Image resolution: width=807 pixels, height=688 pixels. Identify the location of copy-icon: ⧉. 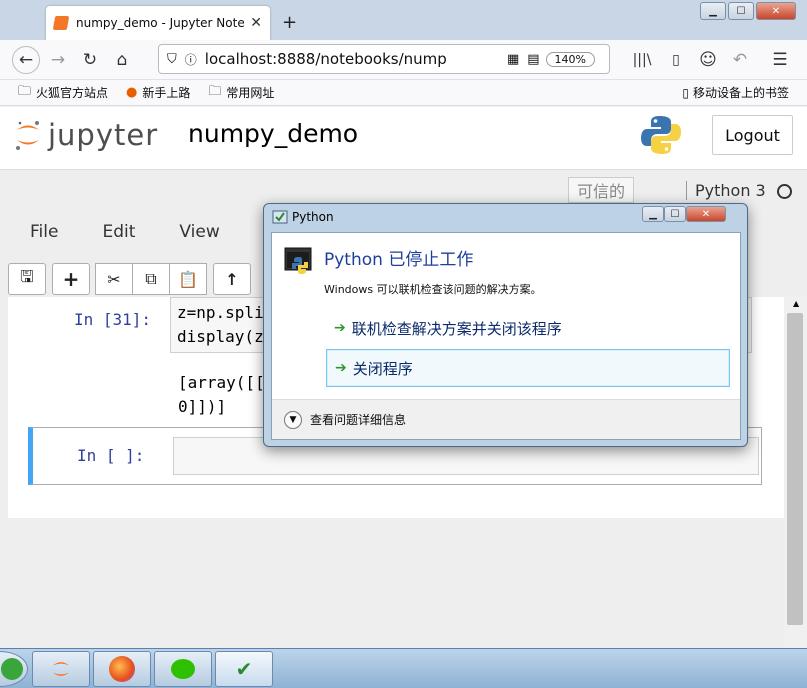
(151, 279).